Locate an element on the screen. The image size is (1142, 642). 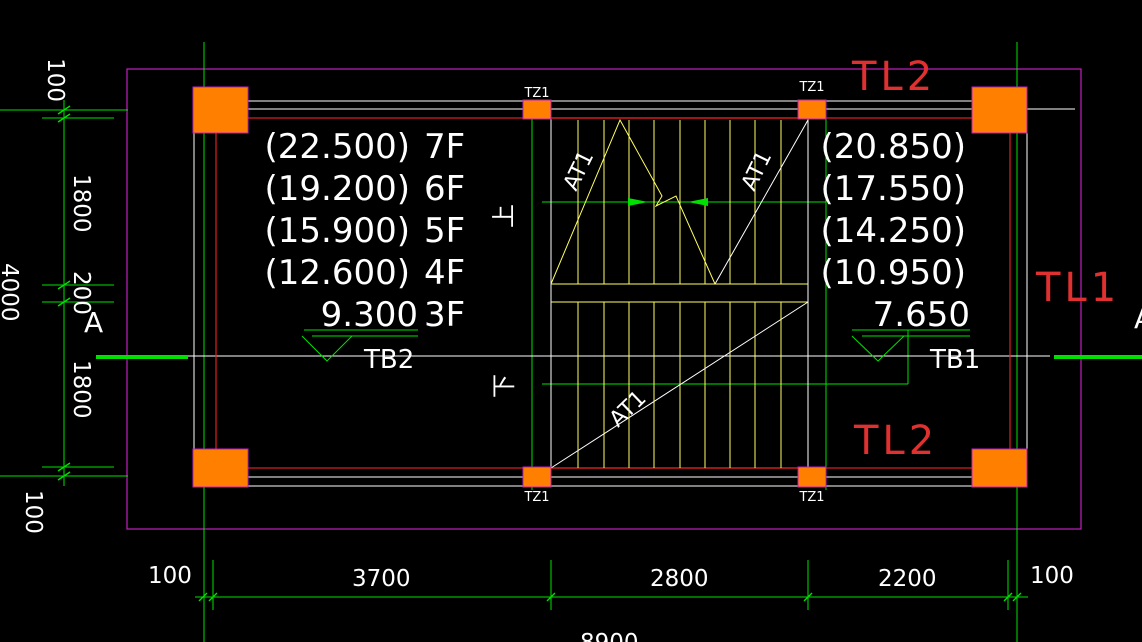
level-floor-left: 4F is located at coordinates (444, 273).